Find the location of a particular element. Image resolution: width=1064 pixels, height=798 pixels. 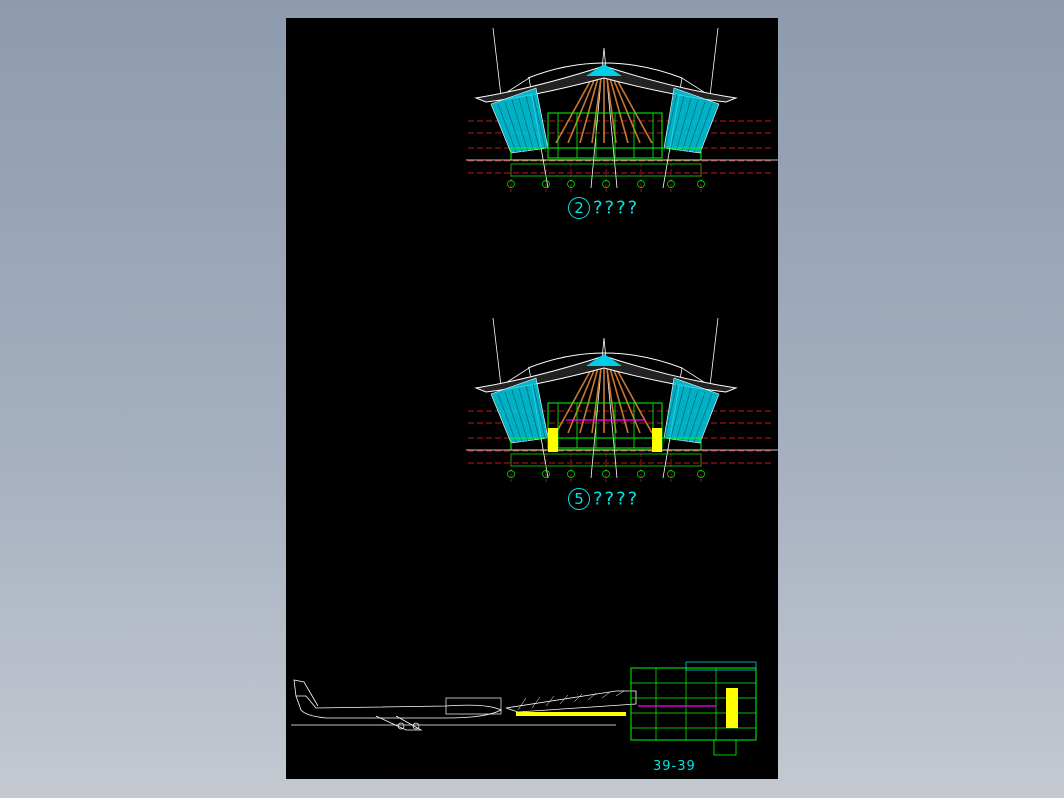

aircraft-tail is located at coordinates (306, 693).